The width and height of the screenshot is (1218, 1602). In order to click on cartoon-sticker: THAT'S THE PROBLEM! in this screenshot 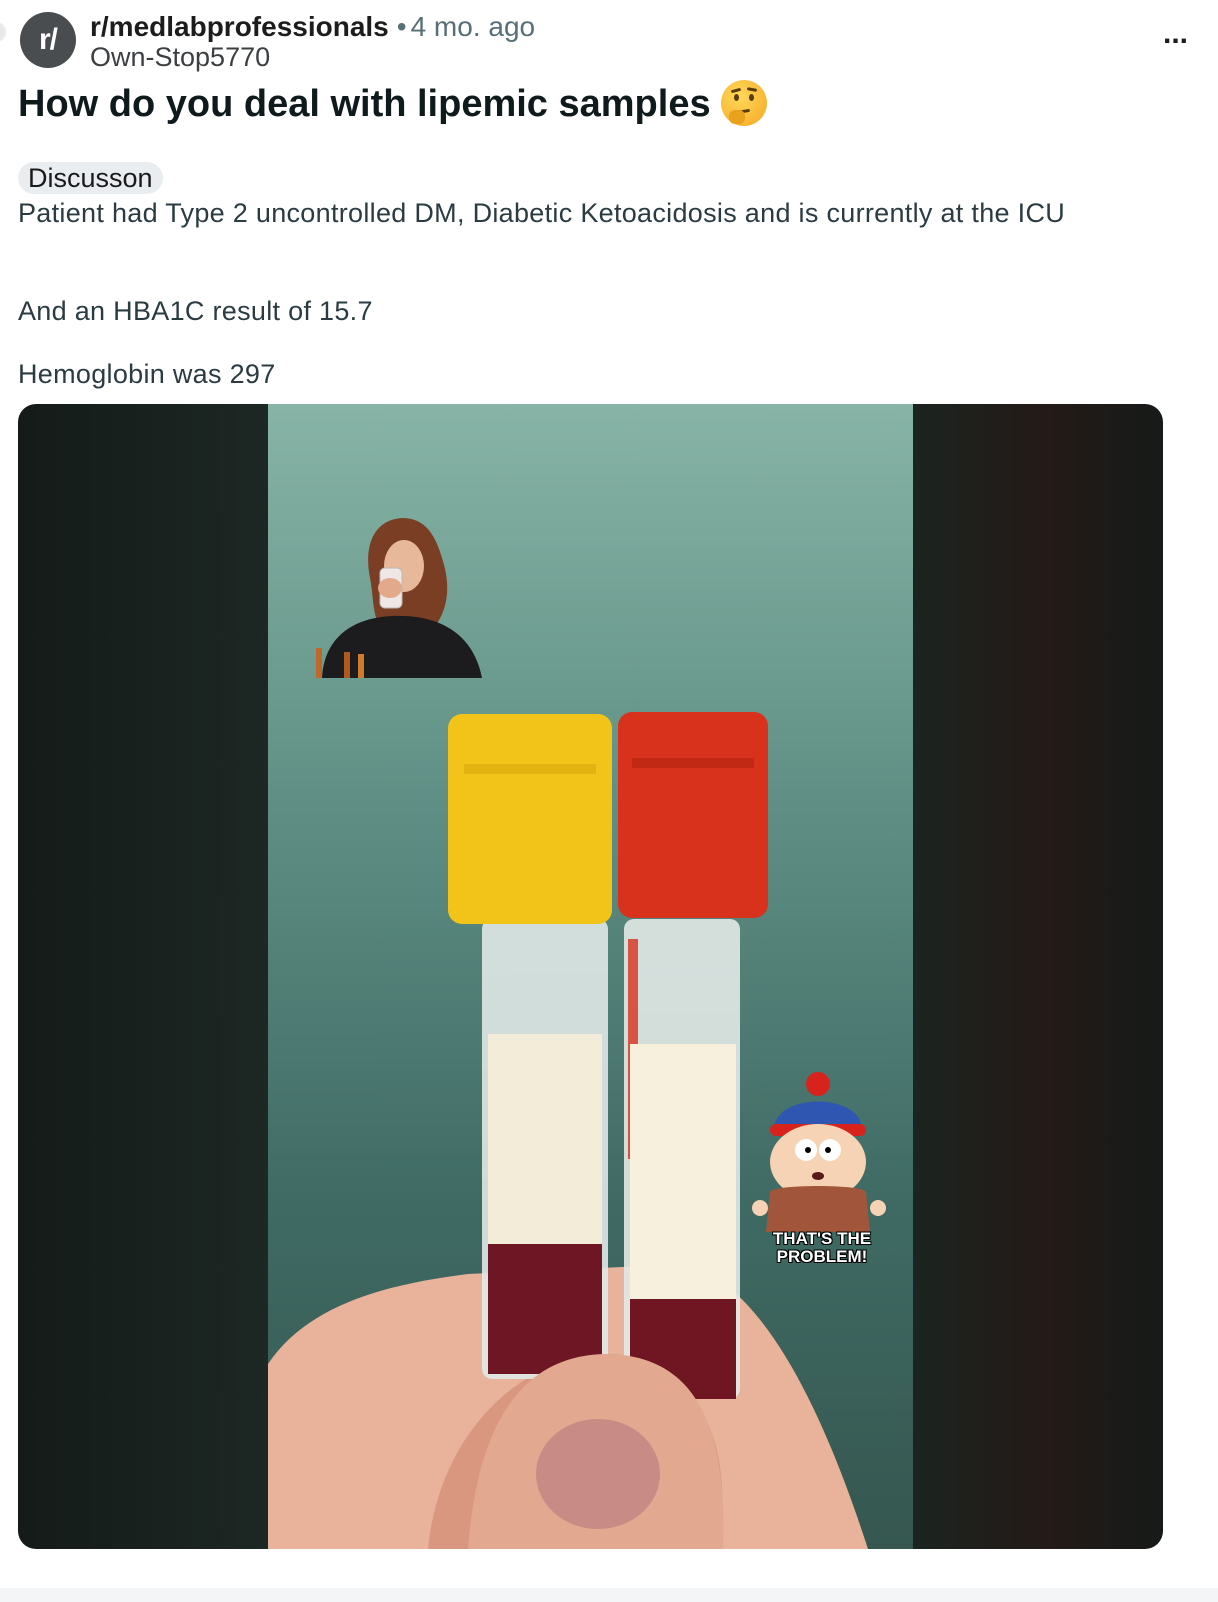, I will do `click(822, 1172)`.